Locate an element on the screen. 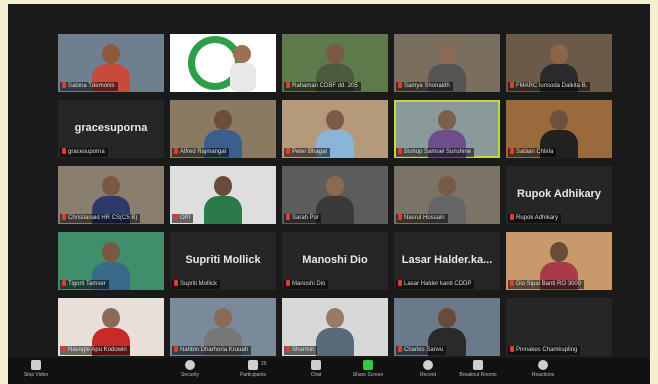 This screenshot has height=384, width=658. participant-tile: Sarah Pol is located at coordinates (335, 195).